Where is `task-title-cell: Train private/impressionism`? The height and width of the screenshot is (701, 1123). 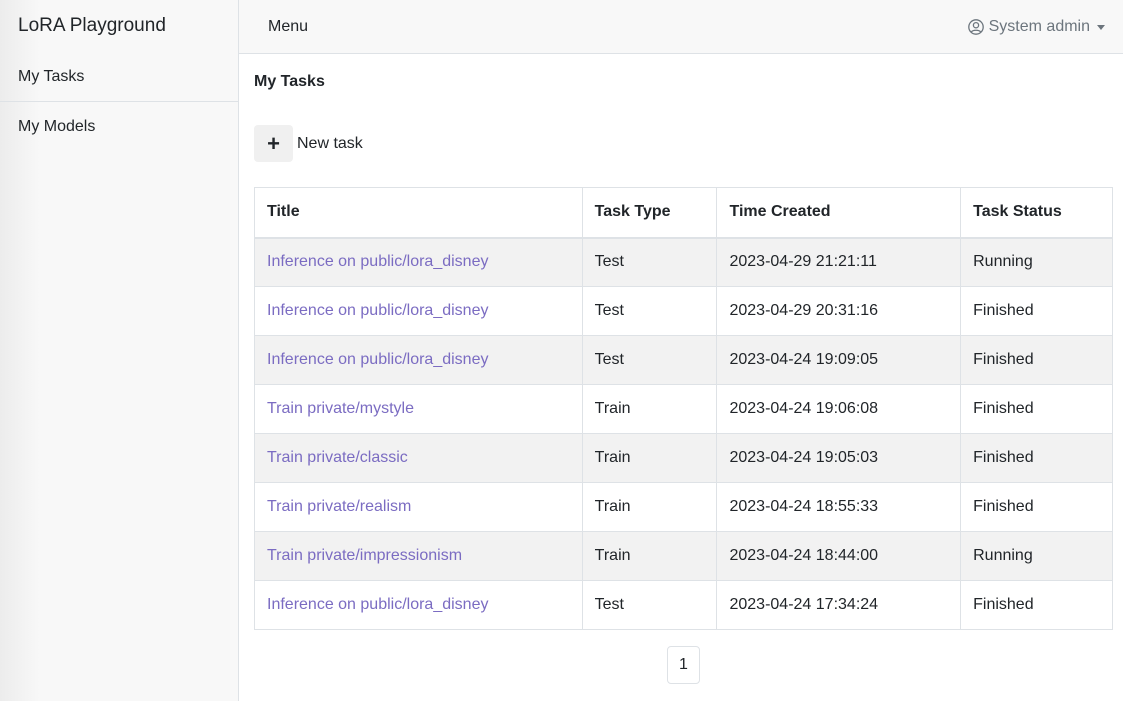
task-title-cell: Train private/impressionism is located at coordinates (418, 556).